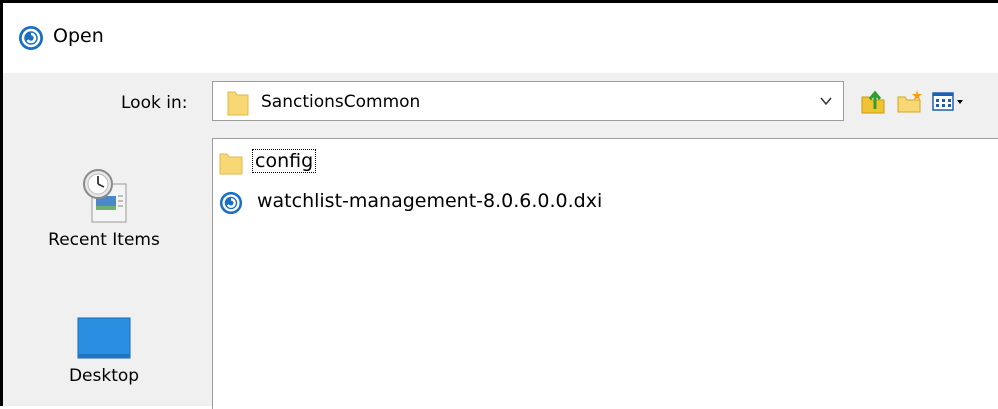 This screenshot has width=998, height=409. I want to click on recent-items-icon, so click(105, 196).